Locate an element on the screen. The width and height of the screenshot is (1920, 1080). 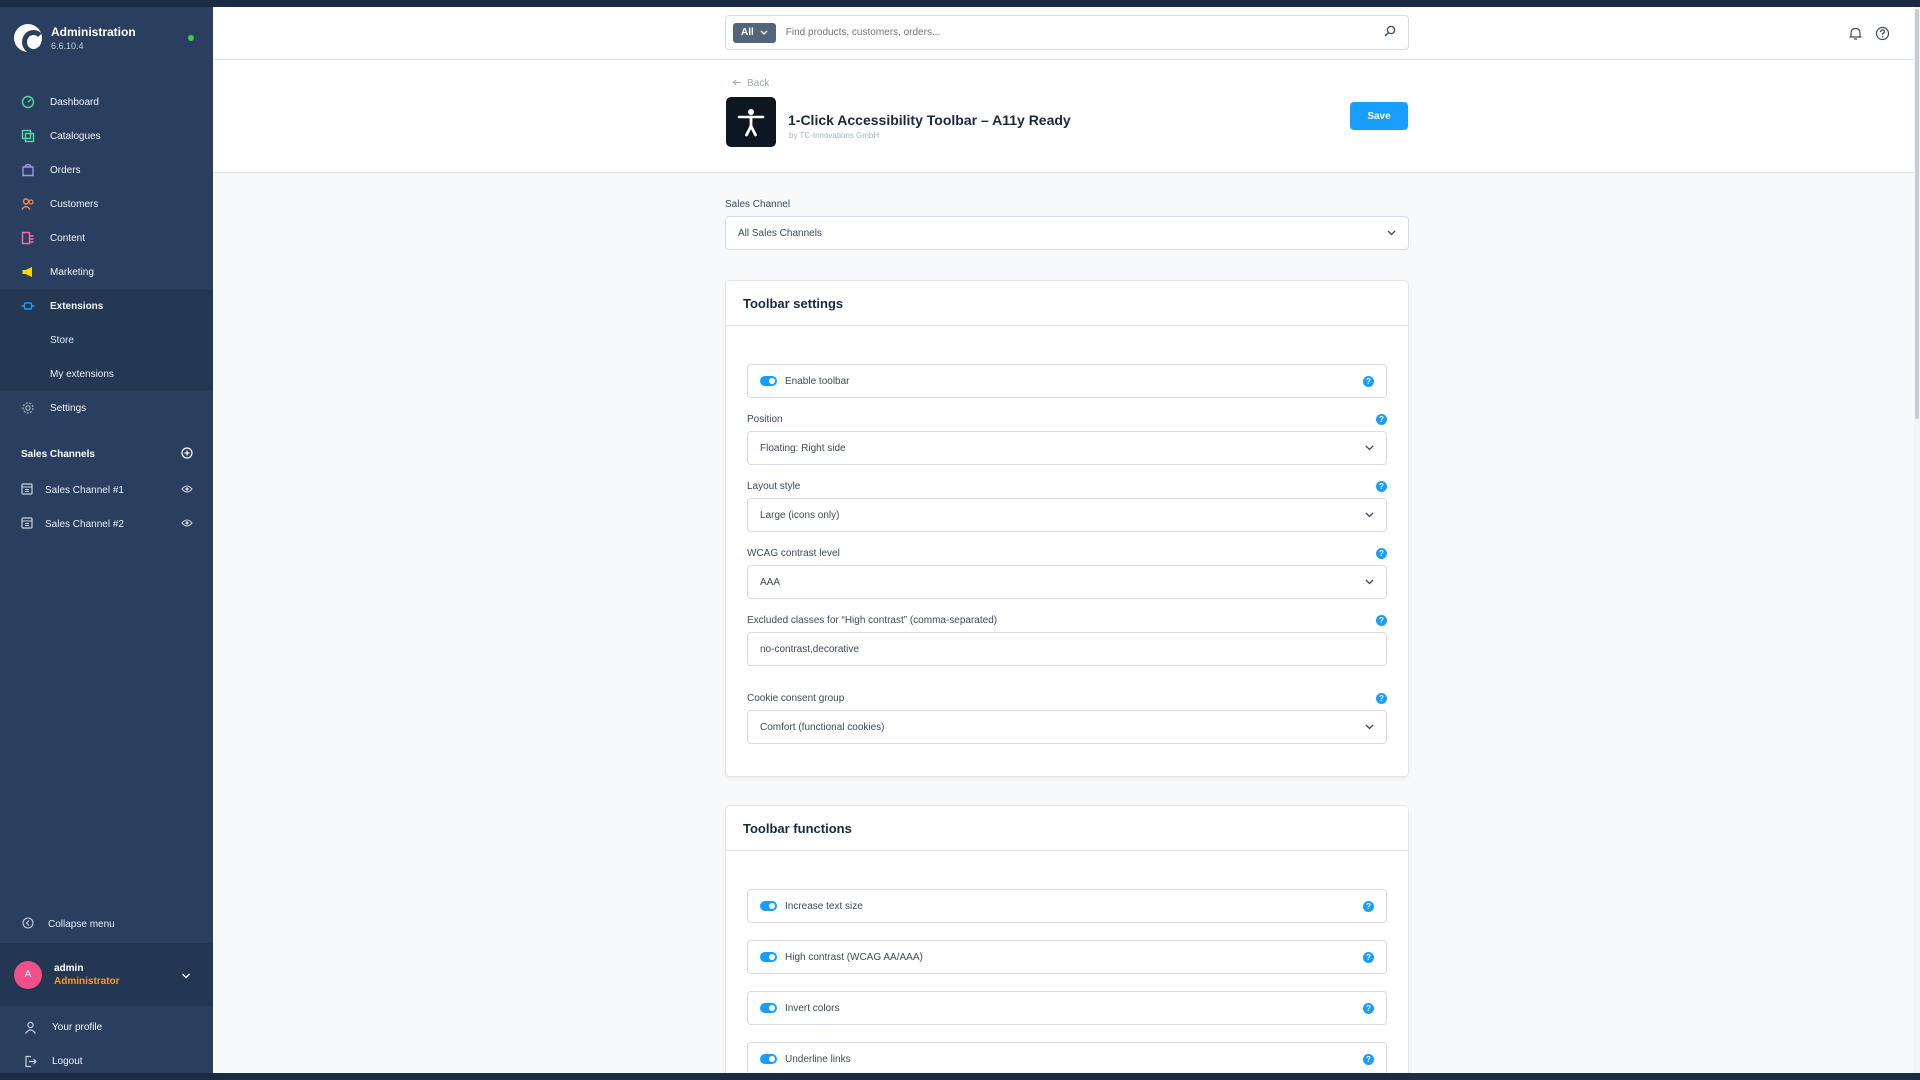
notifications-bell-icon is located at coordinates (1855, 36).